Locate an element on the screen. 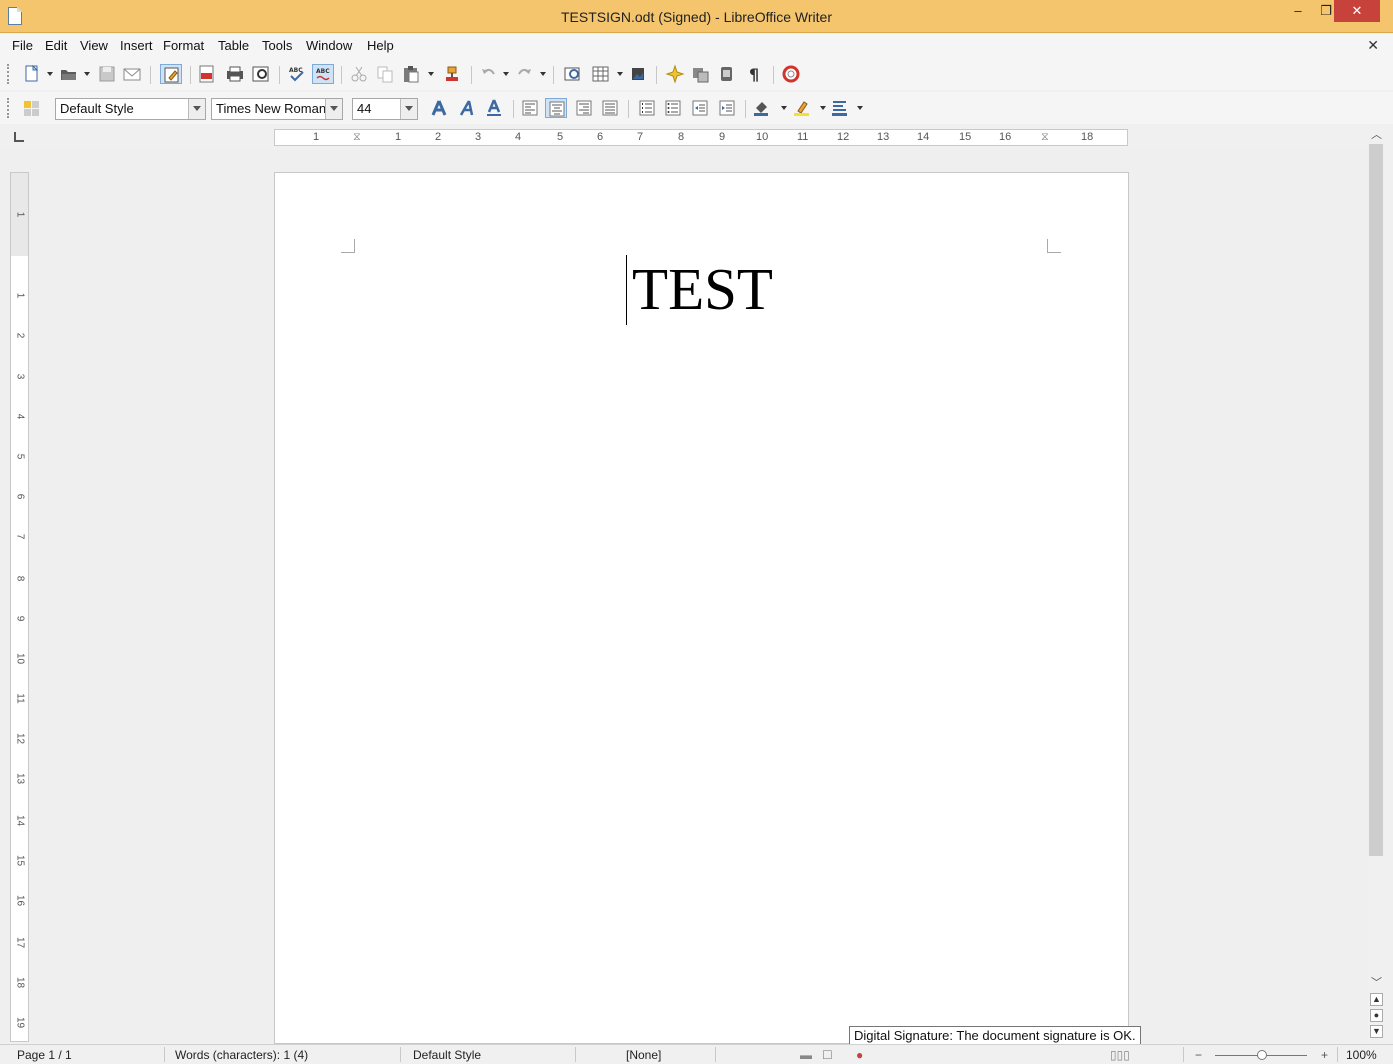 The image size is (1393, 1064). menu-tools: Tools is located at coordinates (277, 45).